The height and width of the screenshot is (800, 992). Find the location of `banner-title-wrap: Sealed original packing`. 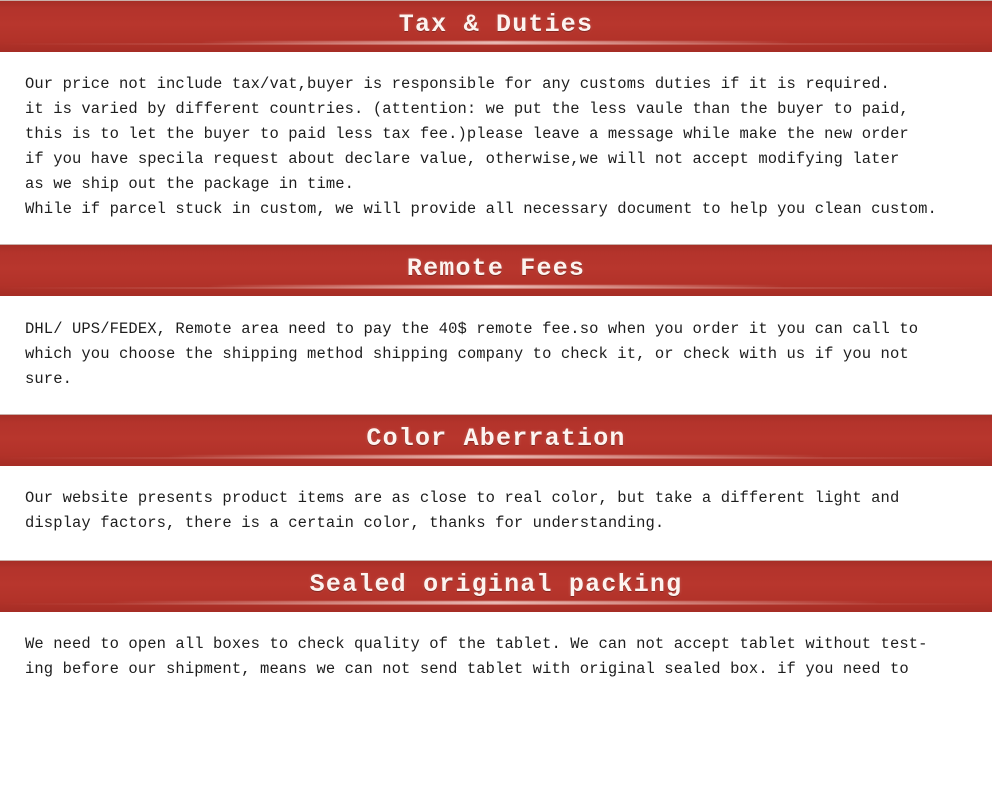

banner-title-wrap: Sealed original packing is located at coordinates (496, 587).